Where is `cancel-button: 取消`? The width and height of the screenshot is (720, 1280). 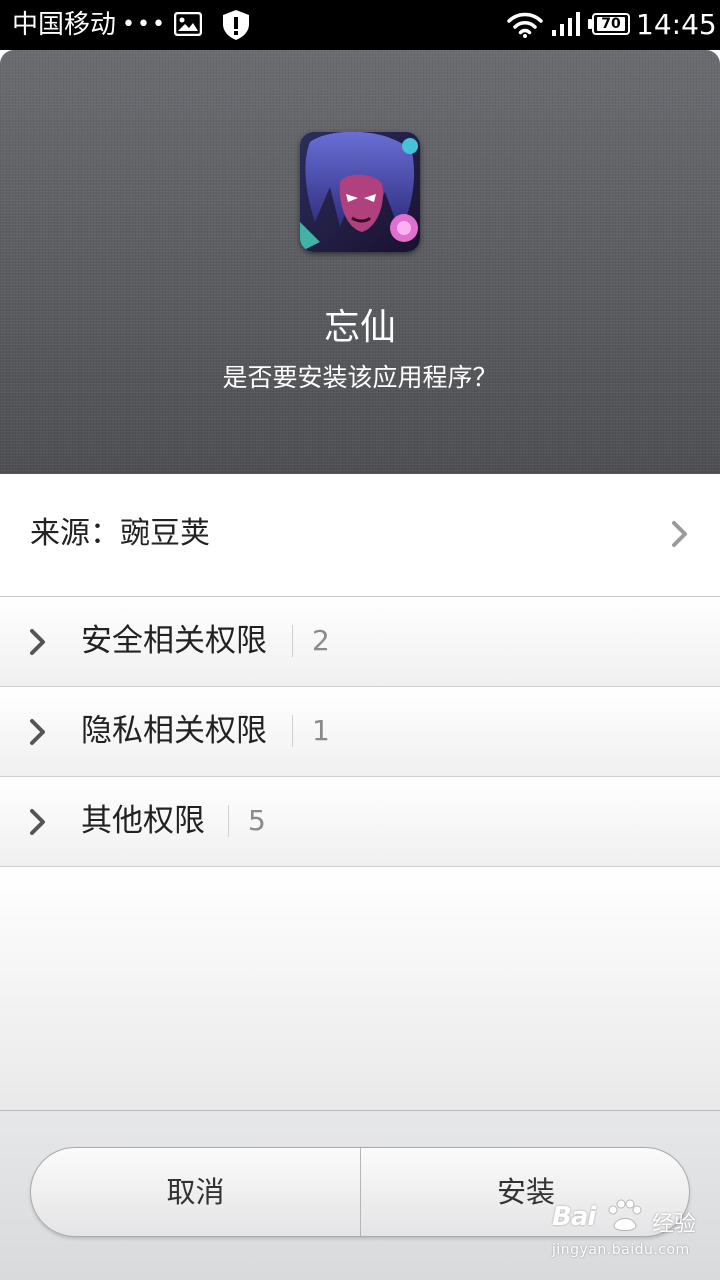
cancel-button: 取消 is located at coordinates (195, 1192).